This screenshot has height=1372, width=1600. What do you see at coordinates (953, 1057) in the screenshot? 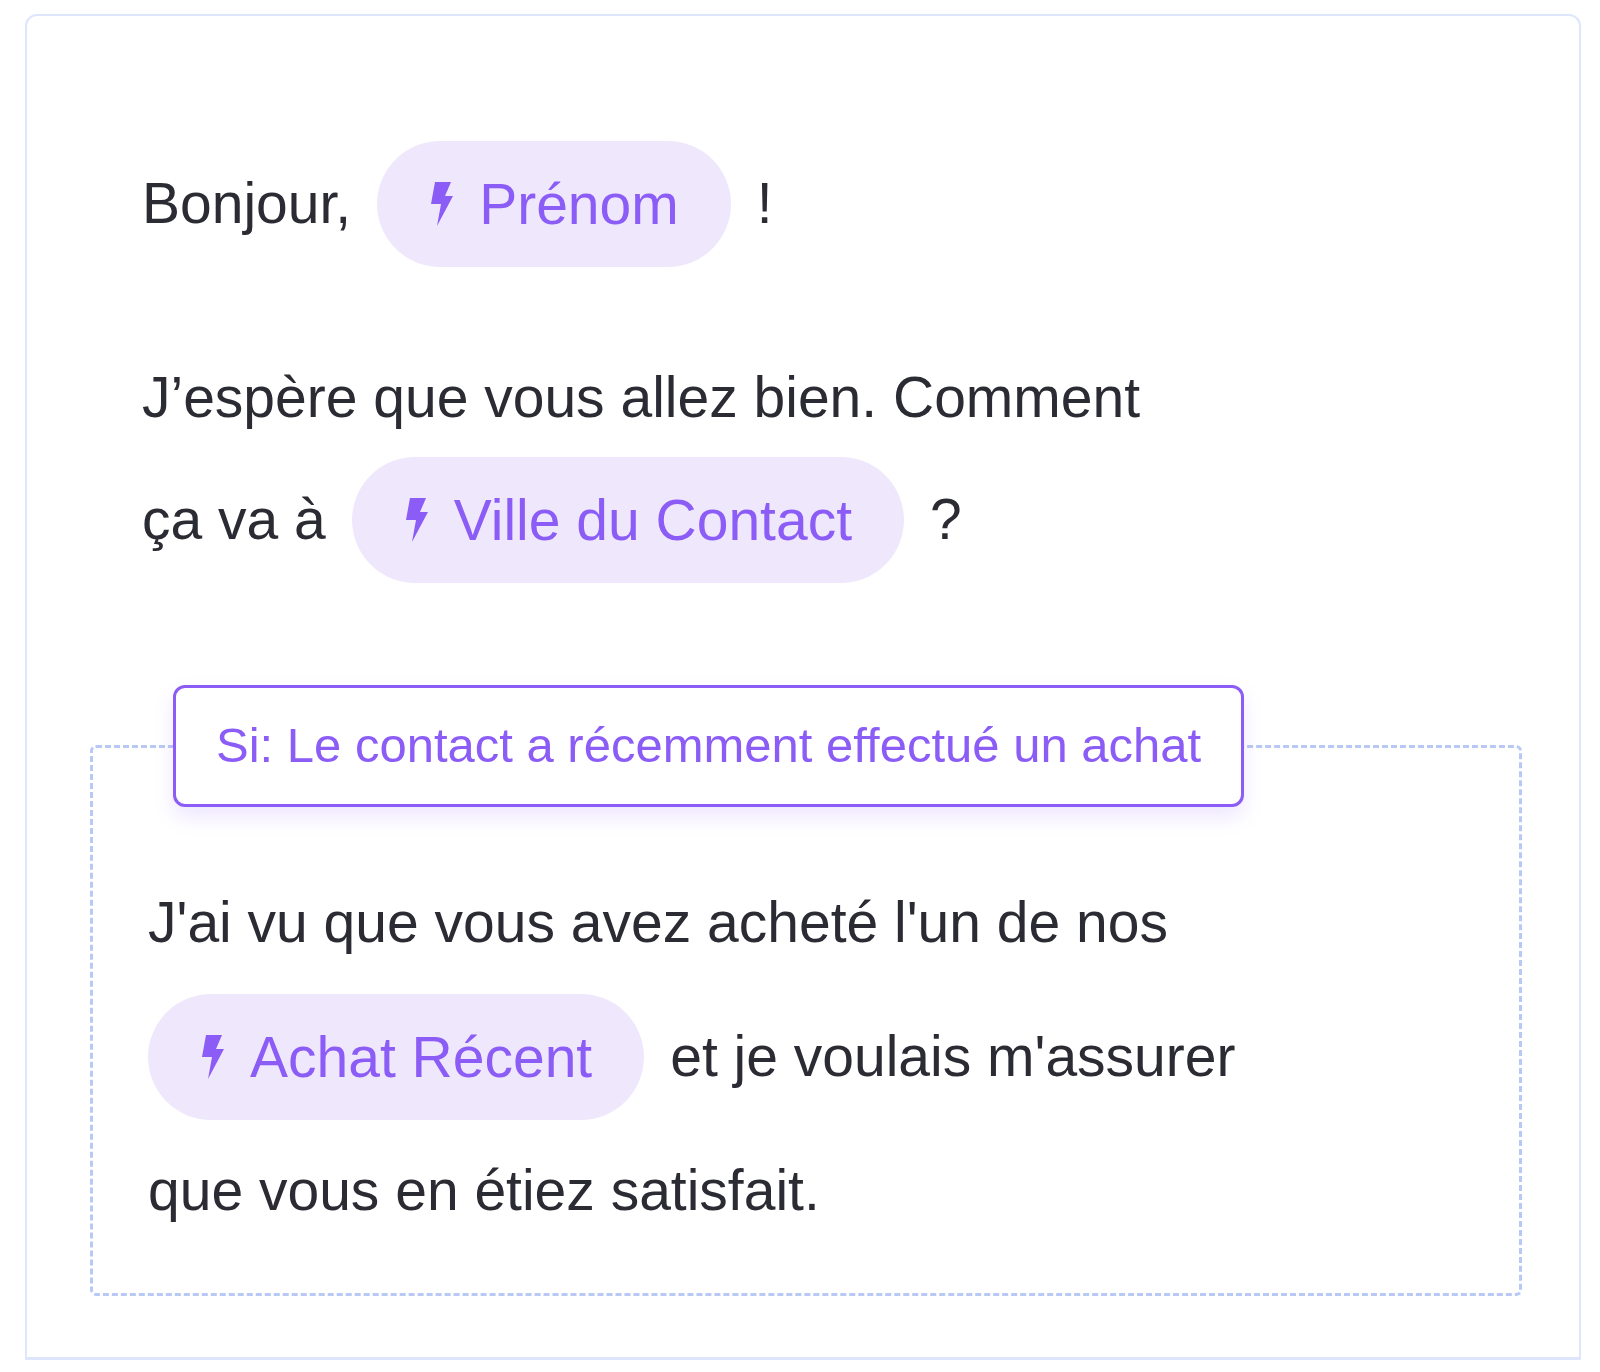
I see `body-text: et je voulais m'assurer` at bounding box center [953, 1057].